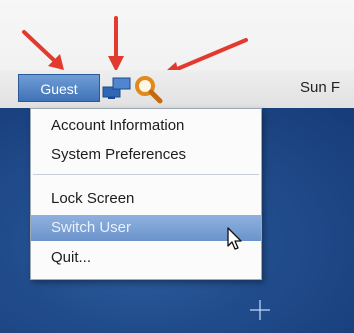  What do you see at coordinates (146, 199) in the screenshot?
I see `menu-item-lock-screen: Lock Screen` at bounding box center [146, 199].